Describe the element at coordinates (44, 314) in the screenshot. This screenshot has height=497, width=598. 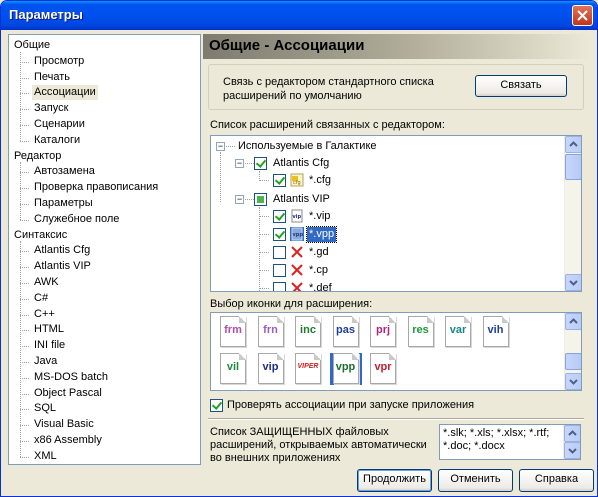
I see `tree-item: C++` at that location.